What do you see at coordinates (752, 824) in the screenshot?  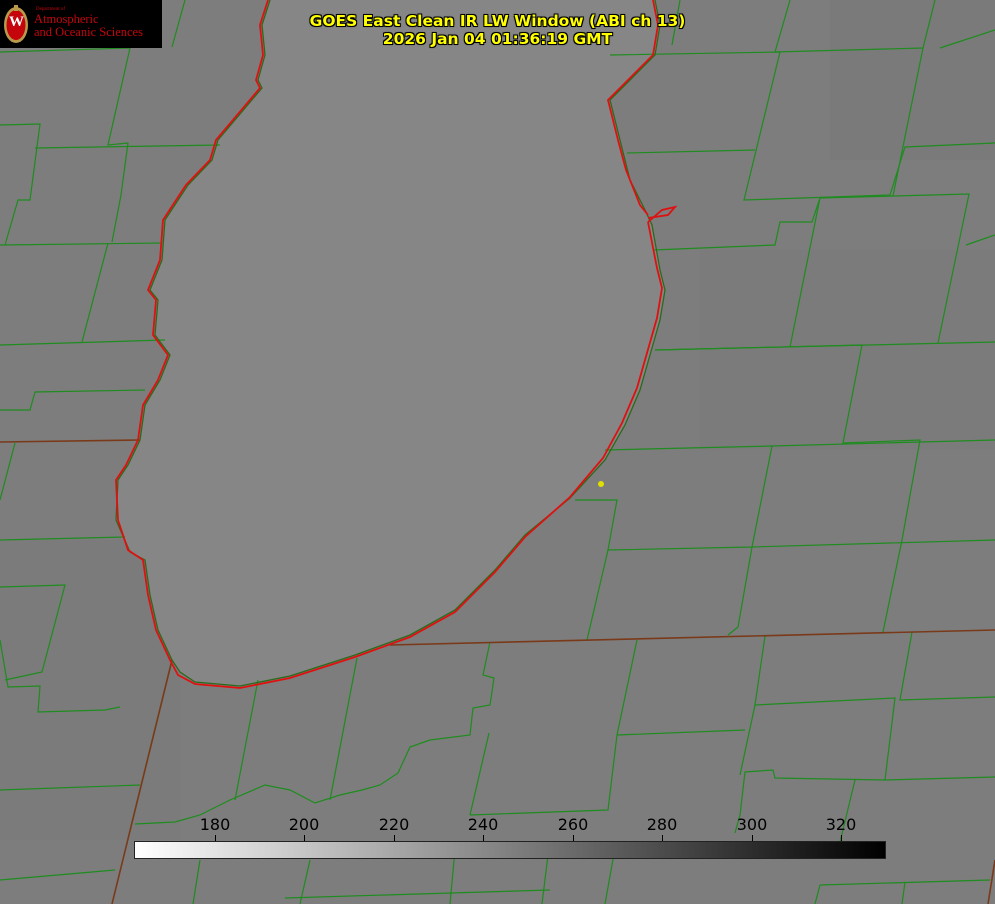 I see `colorbar-tick-label: 300` at bounding box center [752, 824].